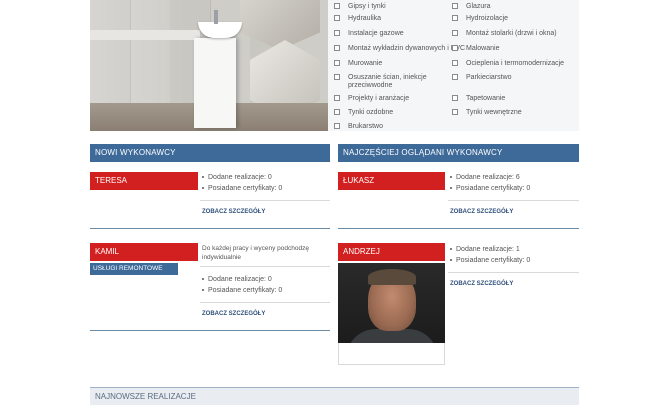  I want to click on photo-frame, so click(391, 354).